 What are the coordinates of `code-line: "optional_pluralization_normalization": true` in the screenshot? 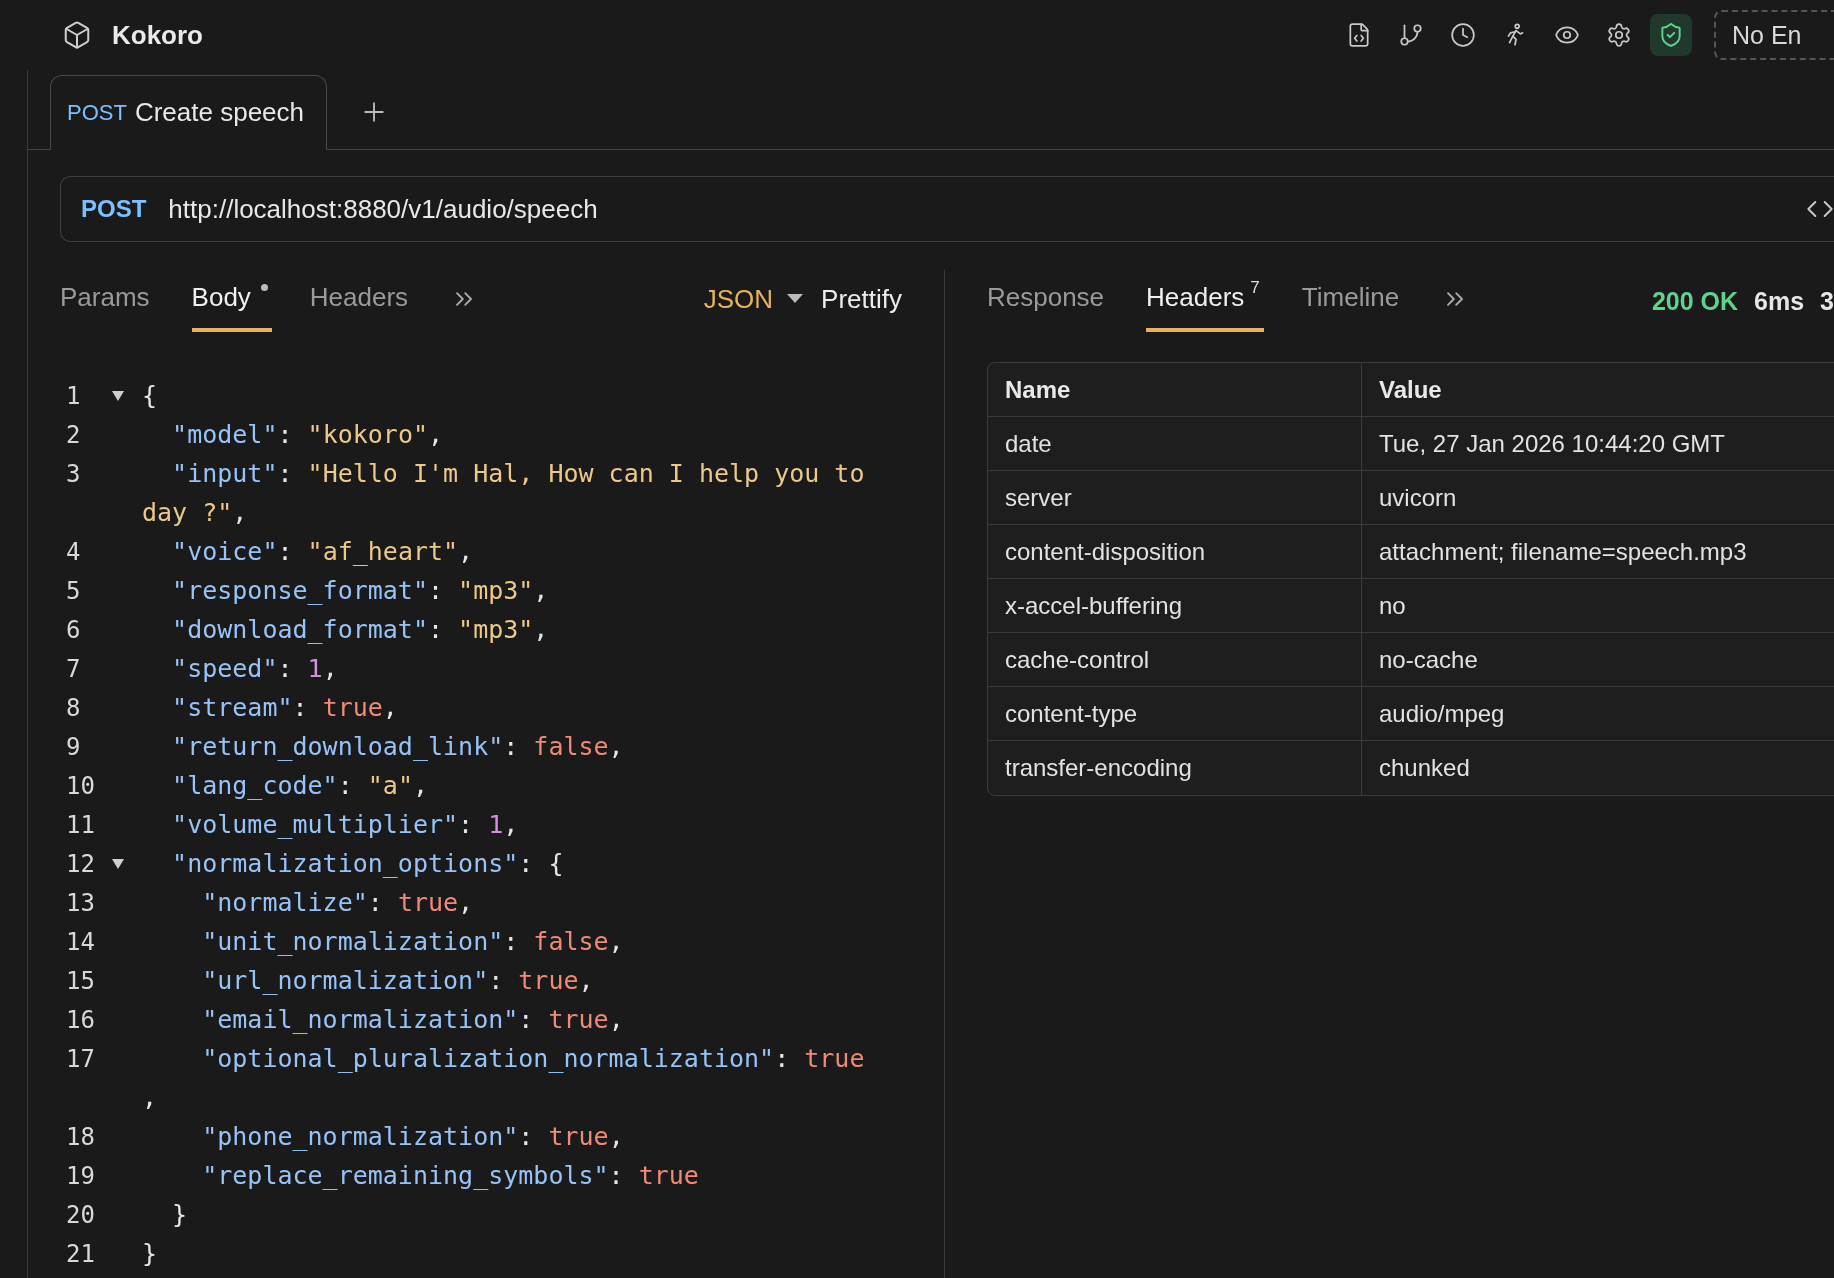 It's located at (533, 1058).